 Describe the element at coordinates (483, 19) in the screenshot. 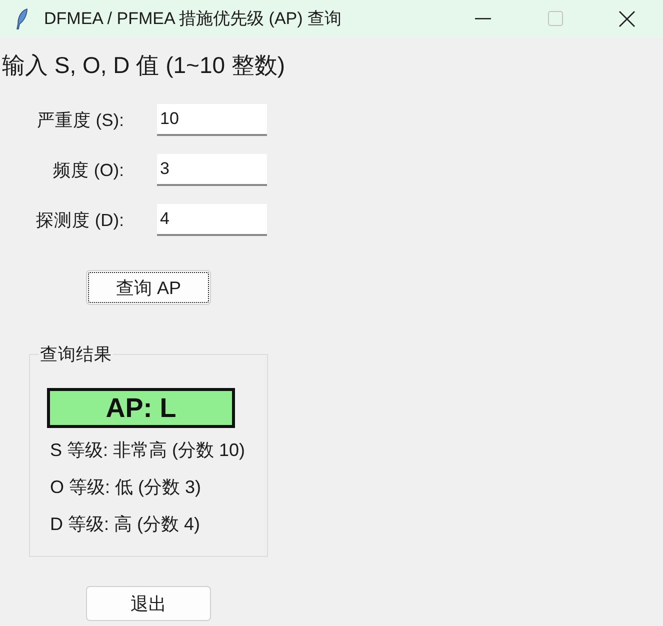

I see `minimize-icon` at that location.